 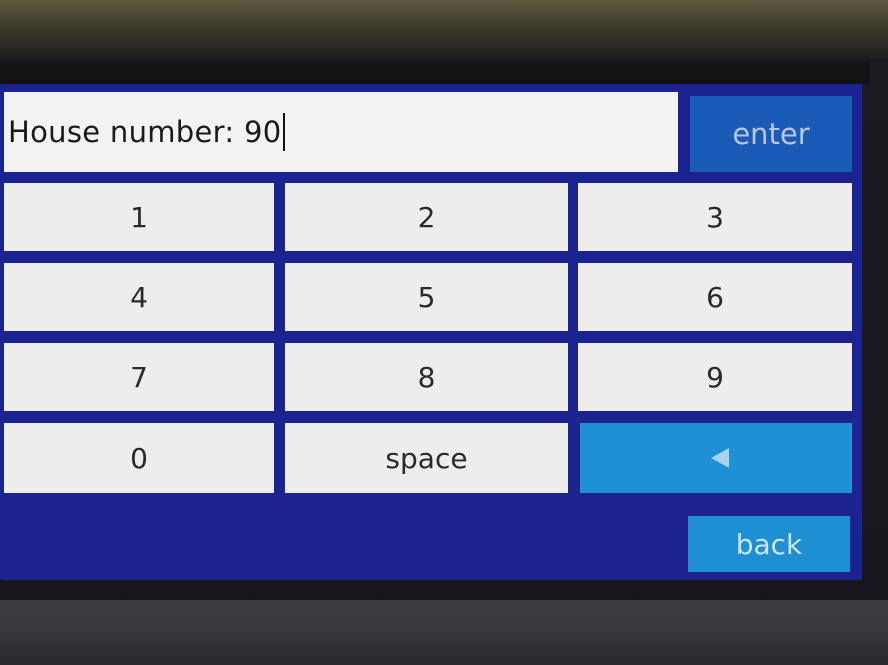 I want to click on key-8: 8, so click(x=426, y=377).